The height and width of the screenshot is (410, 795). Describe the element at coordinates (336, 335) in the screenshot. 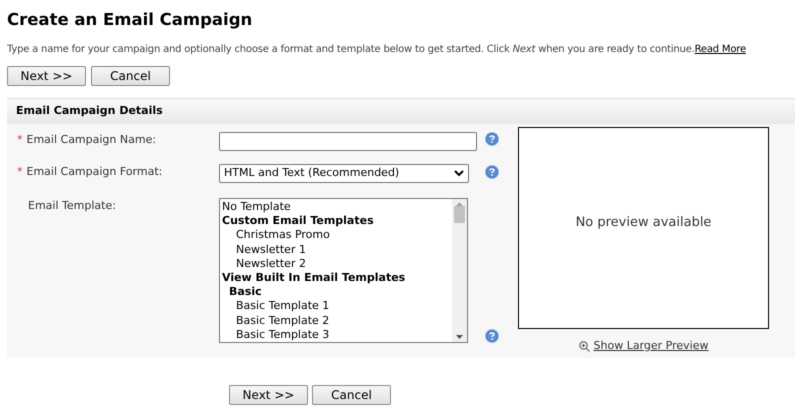

I see `template-option: Basic Template 3` at that location.